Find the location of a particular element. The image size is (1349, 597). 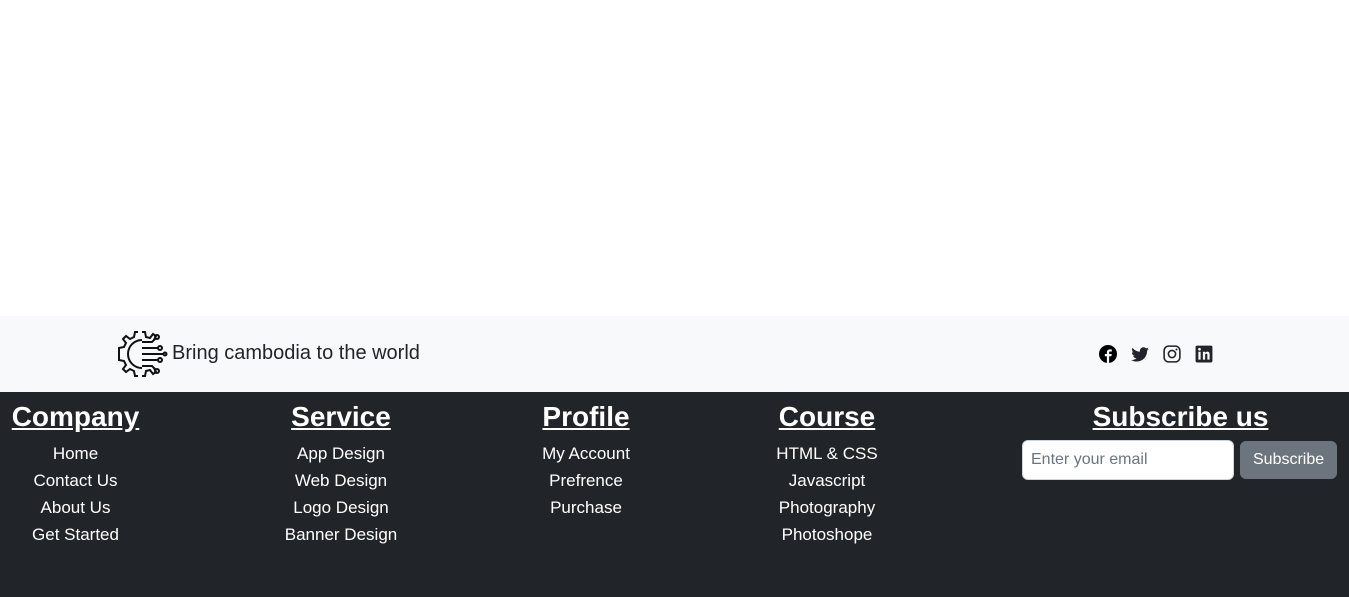

footer-links-company: Home Contact Us About Us Get Started is located at coordinates (75, 494).